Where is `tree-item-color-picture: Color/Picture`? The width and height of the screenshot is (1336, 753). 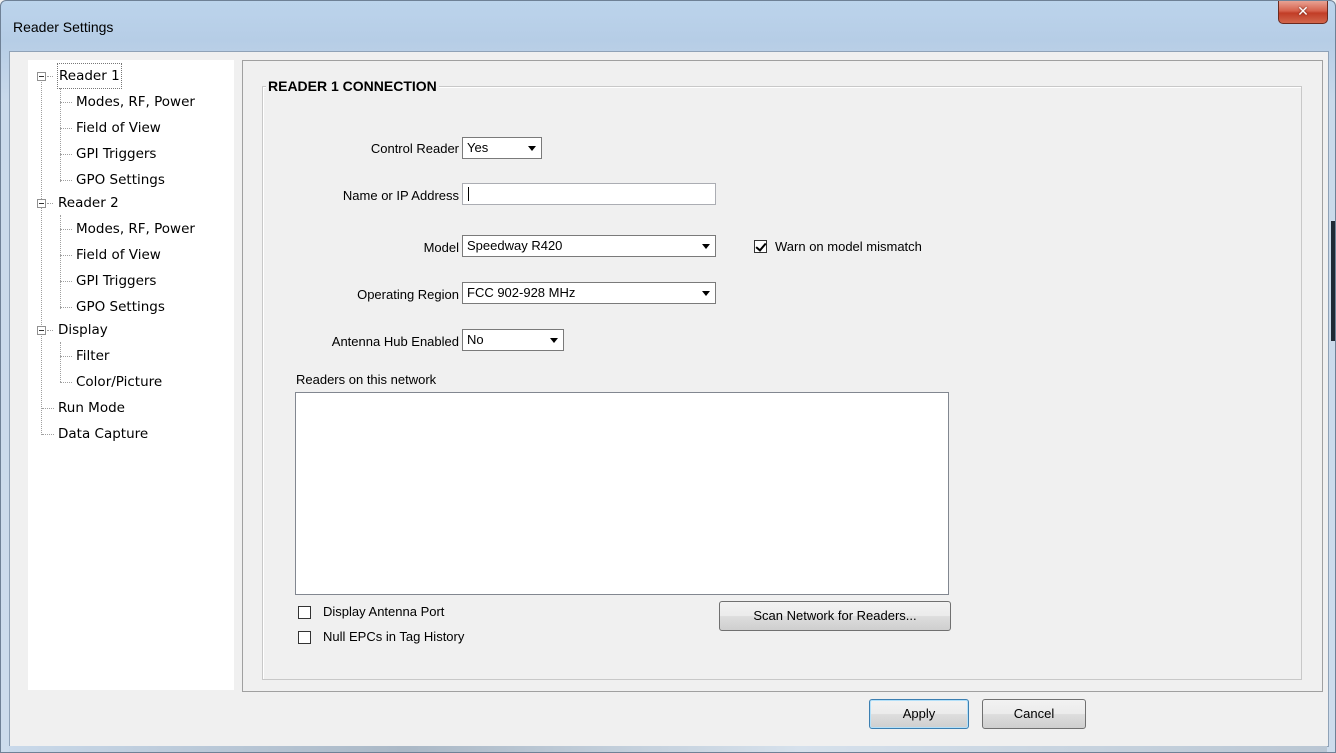
tree-item-color-picture: Color/Picture is located at coordinates (131, 382).